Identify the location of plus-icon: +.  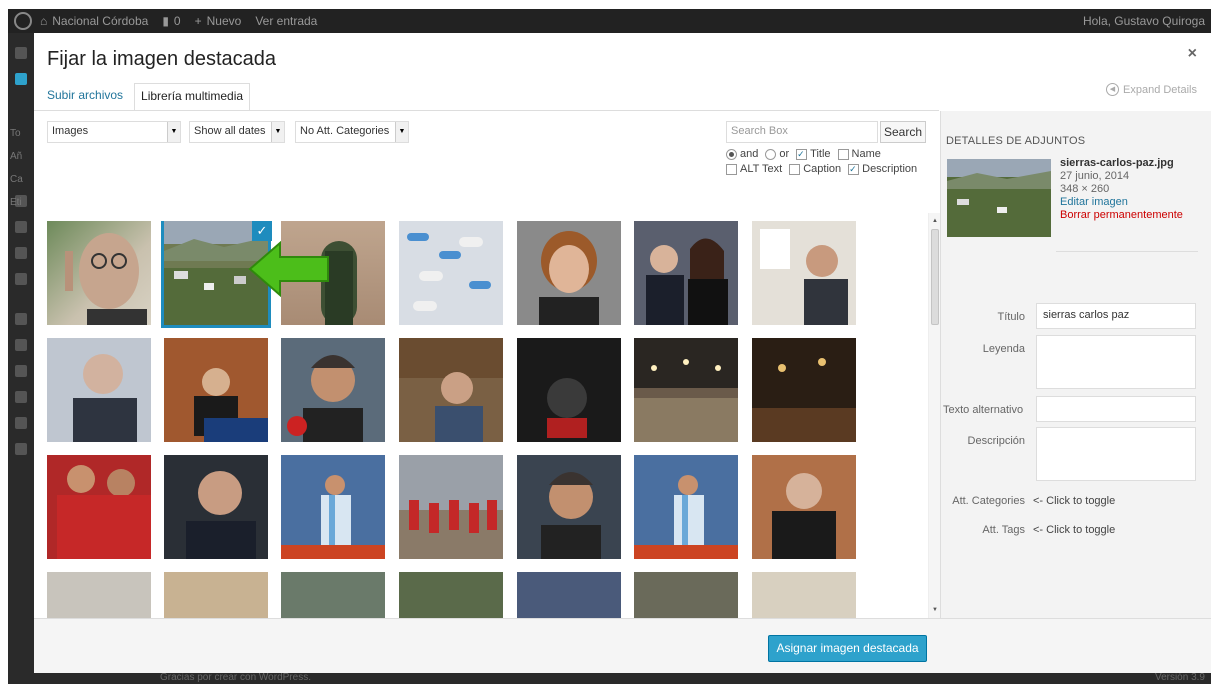
(198, 21).